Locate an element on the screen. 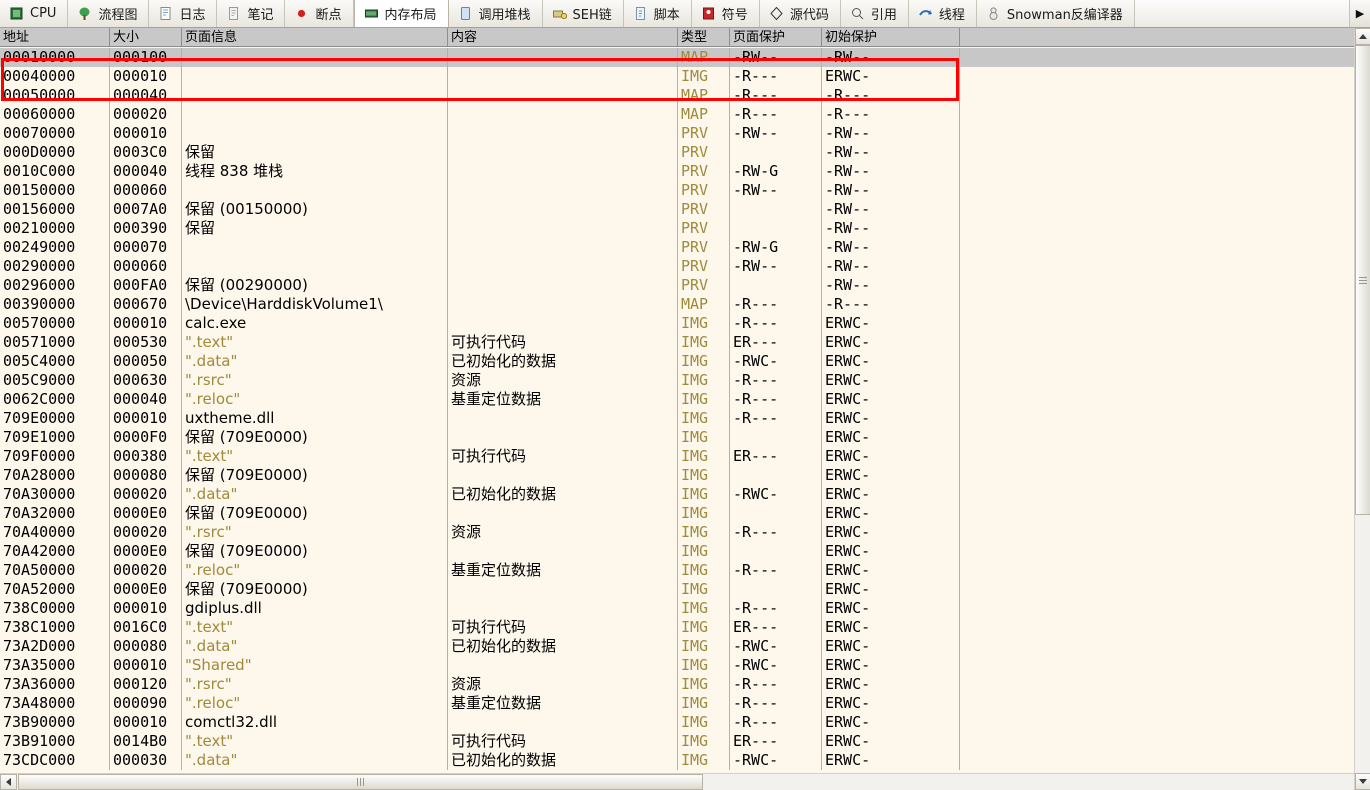 The height and width of the screenshot is (790, 1370). references-icon is located at coordinates (857, 13).